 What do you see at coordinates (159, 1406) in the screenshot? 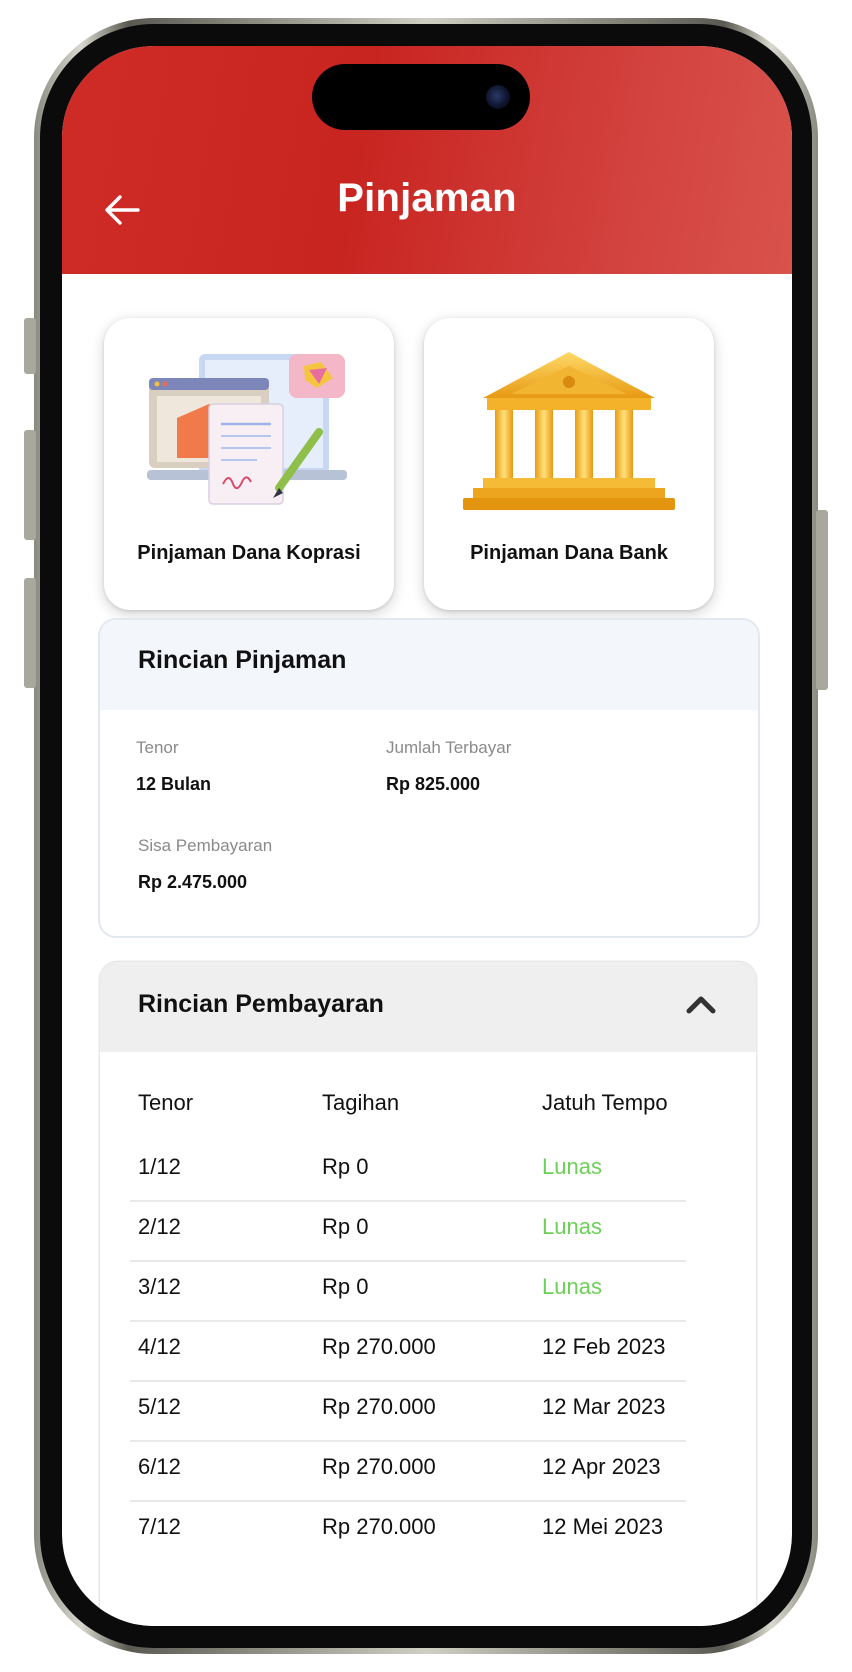
I see `row-tenor: 5/12` at bounding box center [159, 1406].